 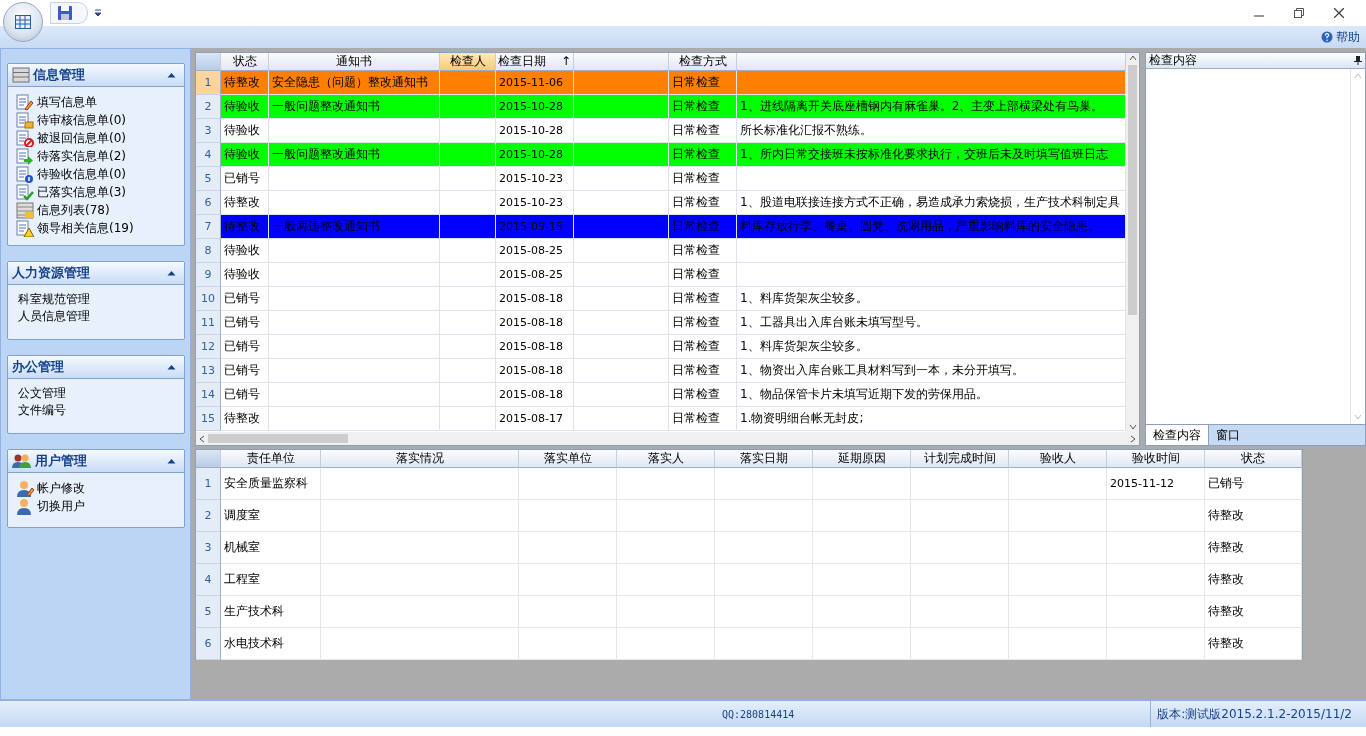 What do you see at coordinates (535, 179) in the screenshot?
I see `table-cell: 2015-10-23` at bounding box center [535, 179].